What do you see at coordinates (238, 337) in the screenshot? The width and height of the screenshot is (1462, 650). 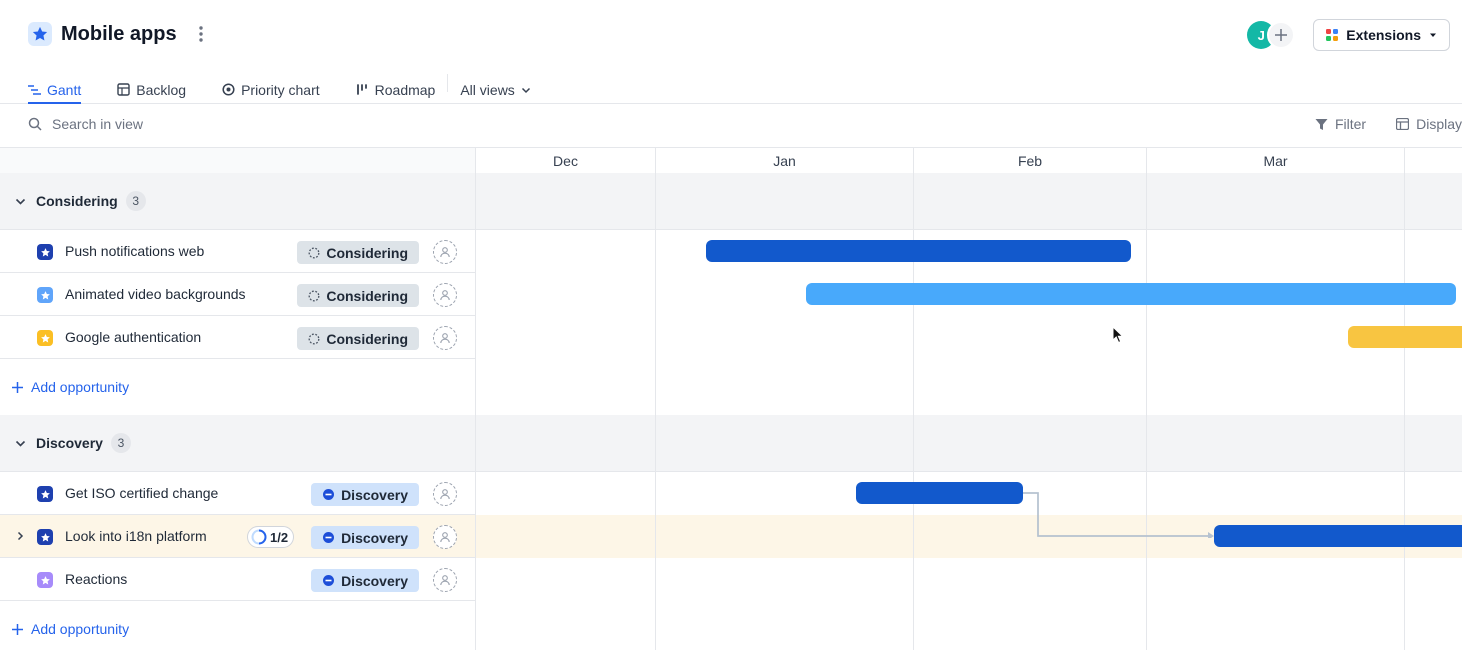 I see `list-item: Google authentication Considering` at bounding box center [238, 337].